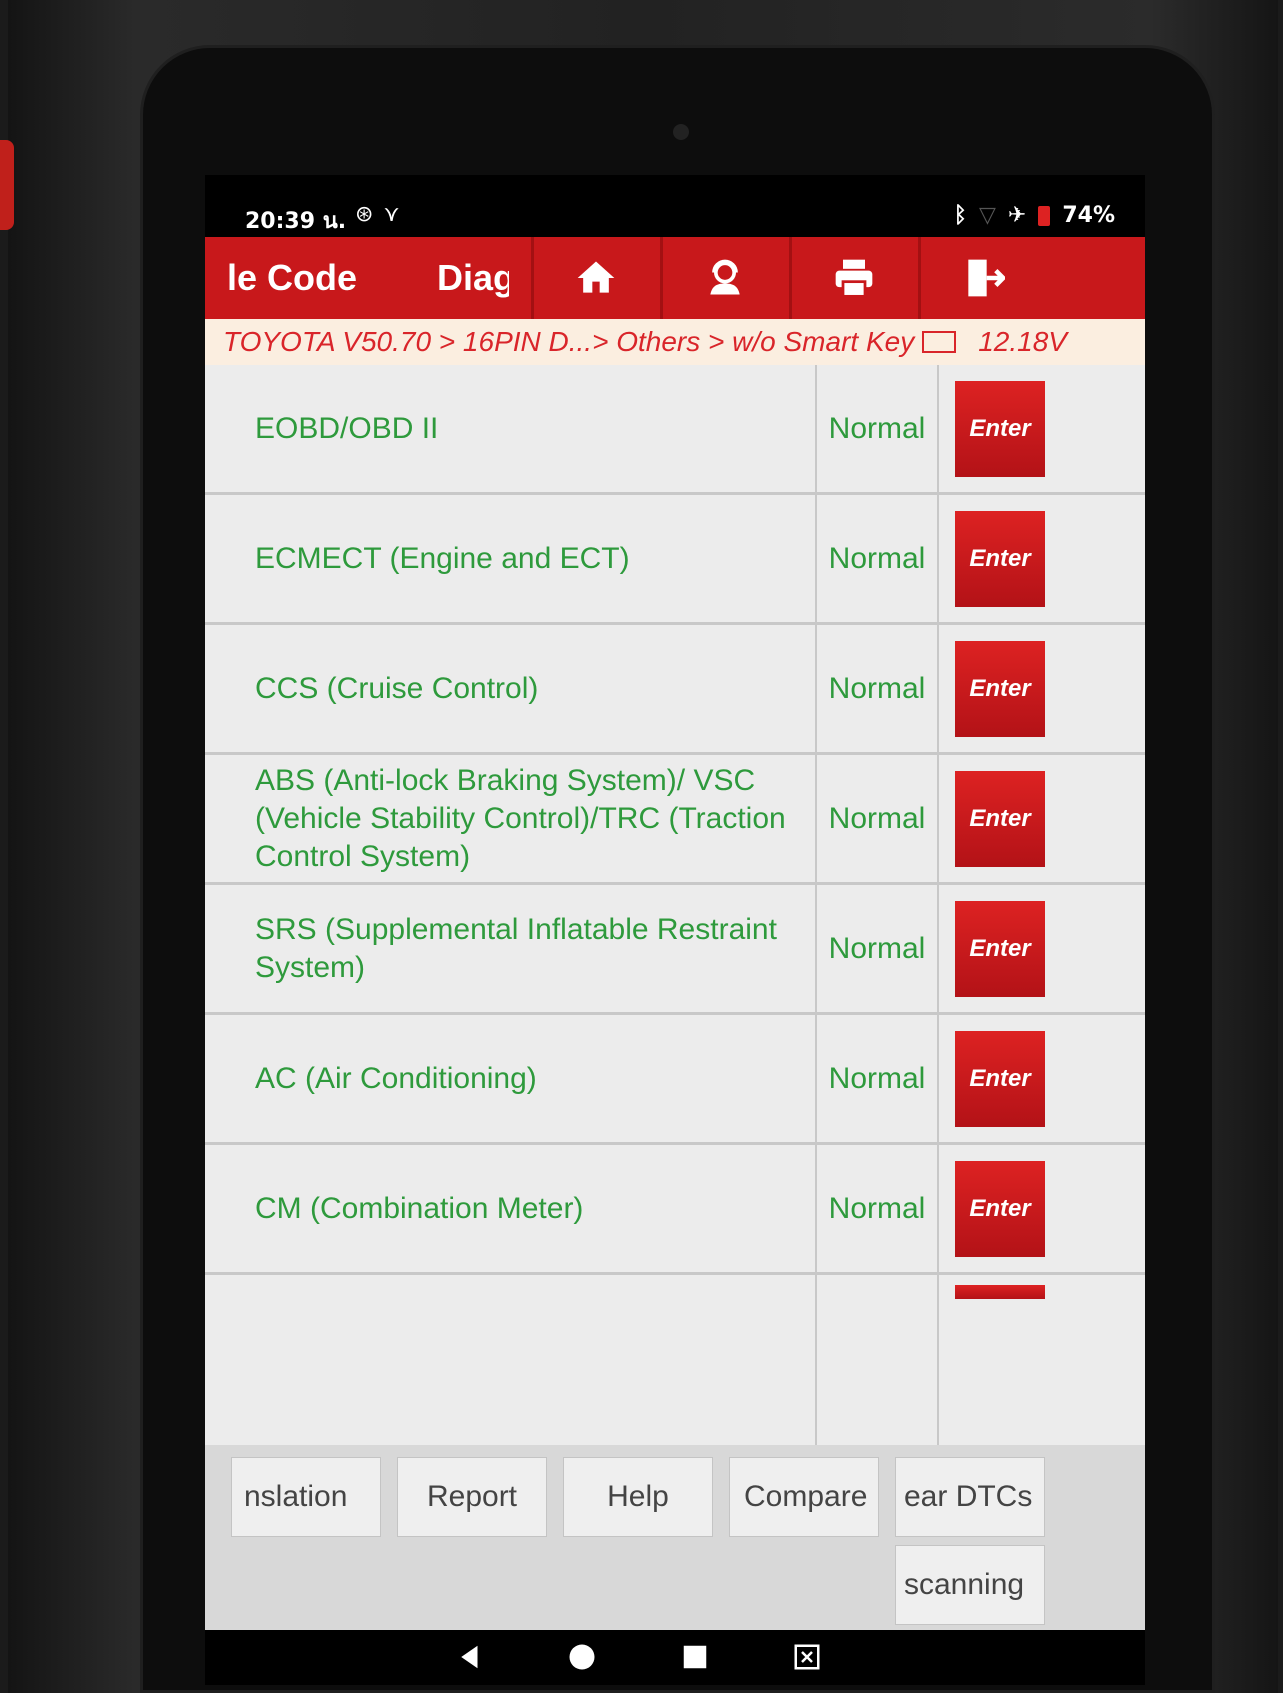 The width and height of the screenshot is (1283, 1693). I want to click on home-button, so click(594, 278).